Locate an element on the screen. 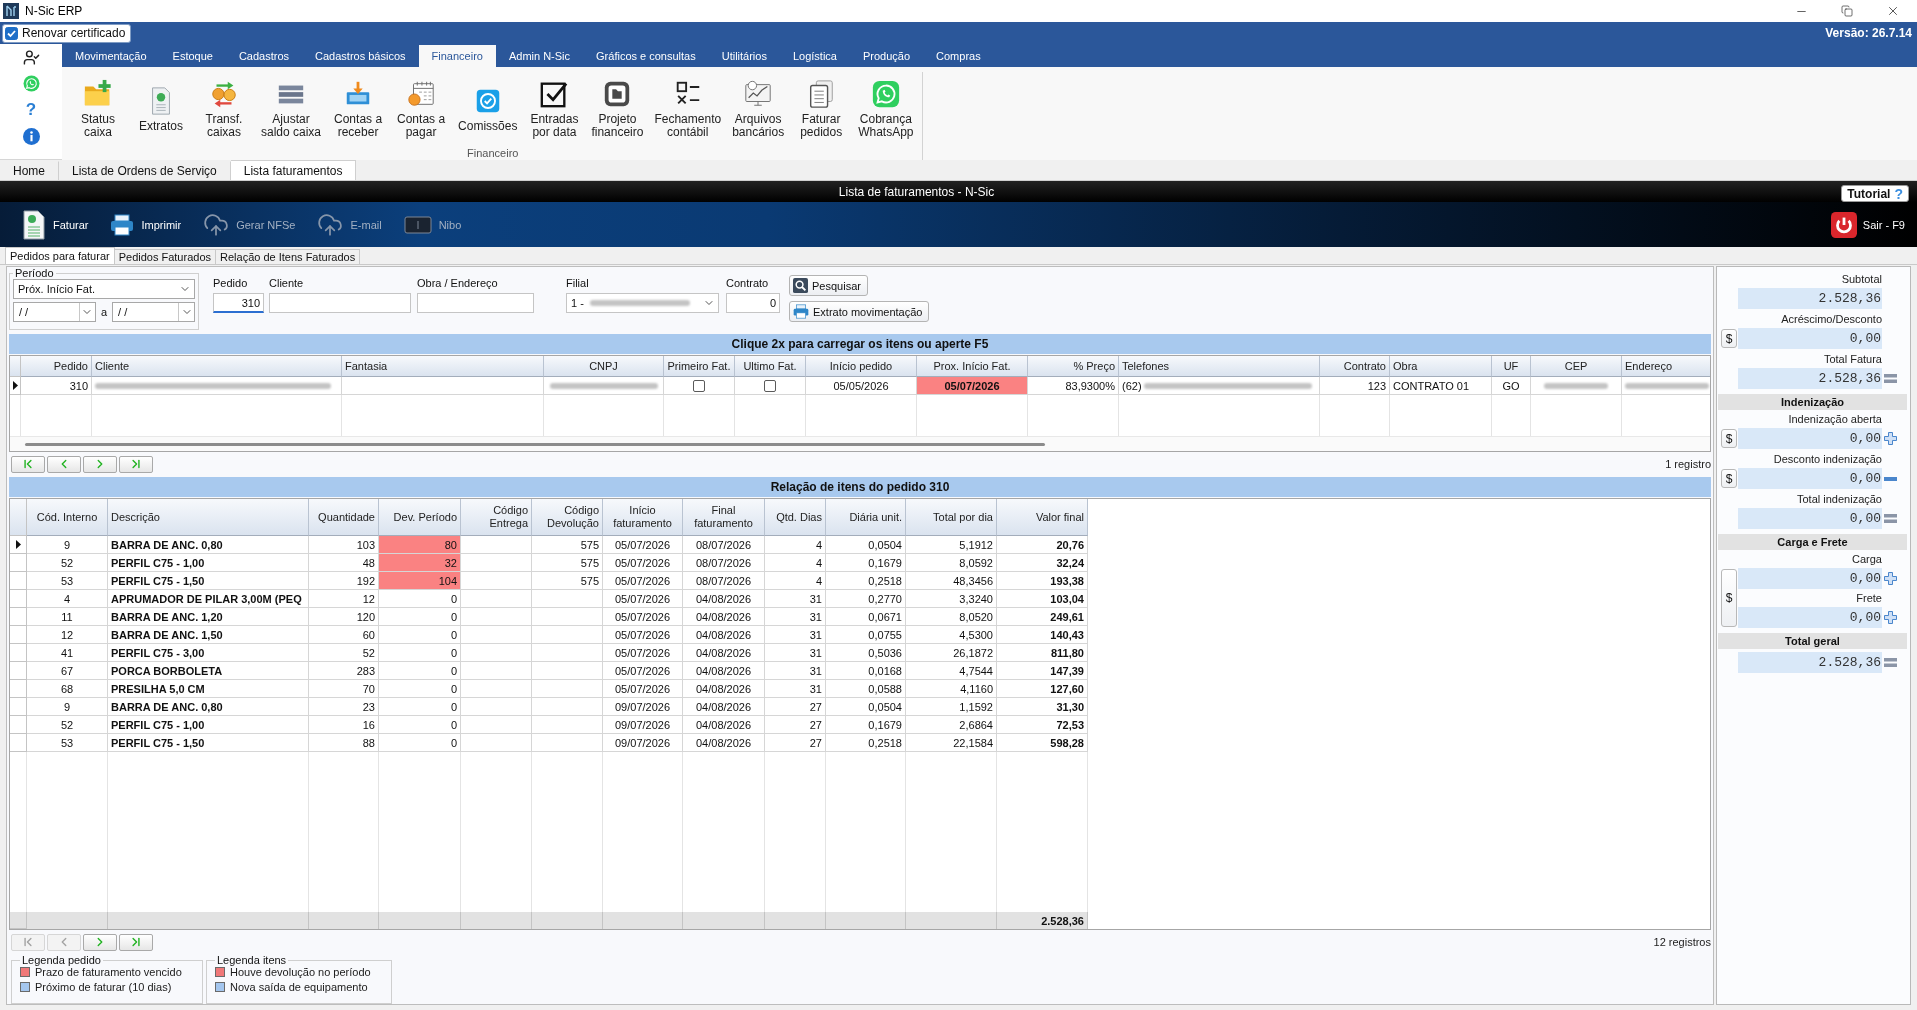  horizontal-scrollbar is located at coordinates (860, 443).